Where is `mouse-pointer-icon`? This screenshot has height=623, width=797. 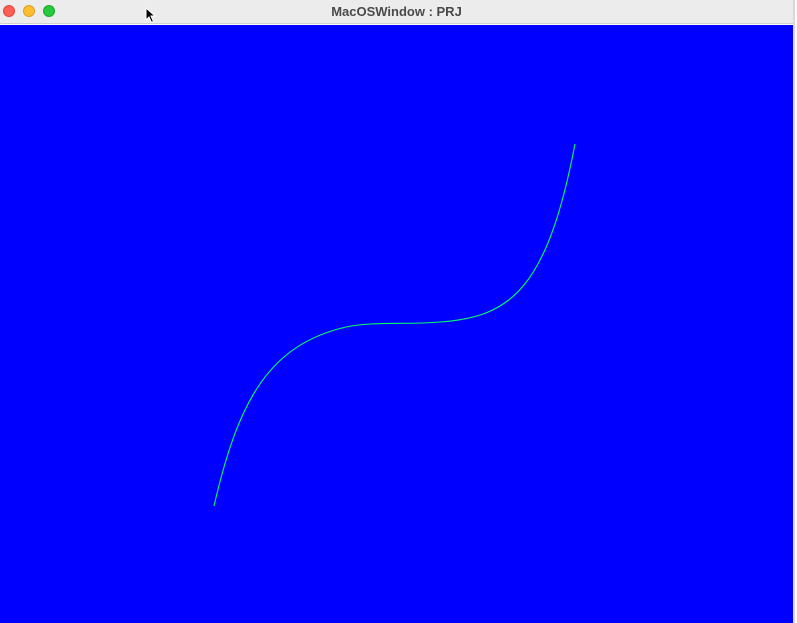 mouse-pointer-icon is located at coordinates (150, 15).